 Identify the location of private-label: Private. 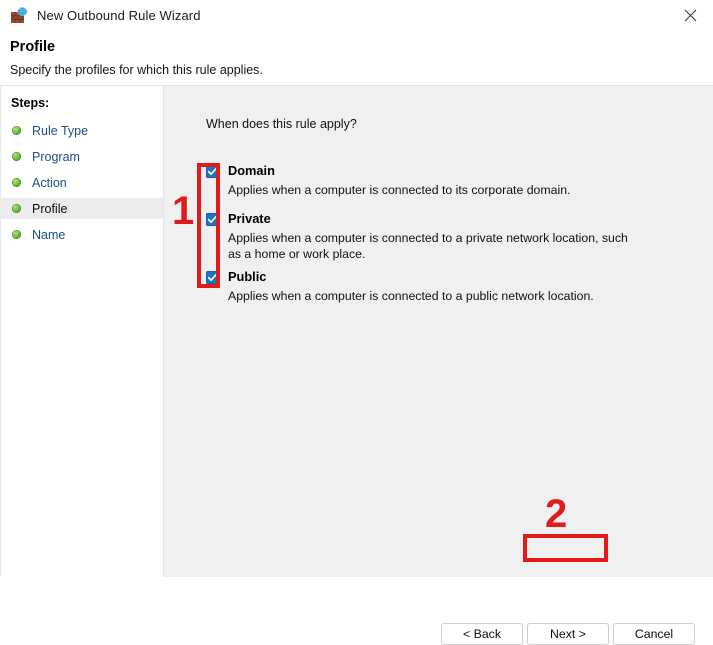
(249, 218).